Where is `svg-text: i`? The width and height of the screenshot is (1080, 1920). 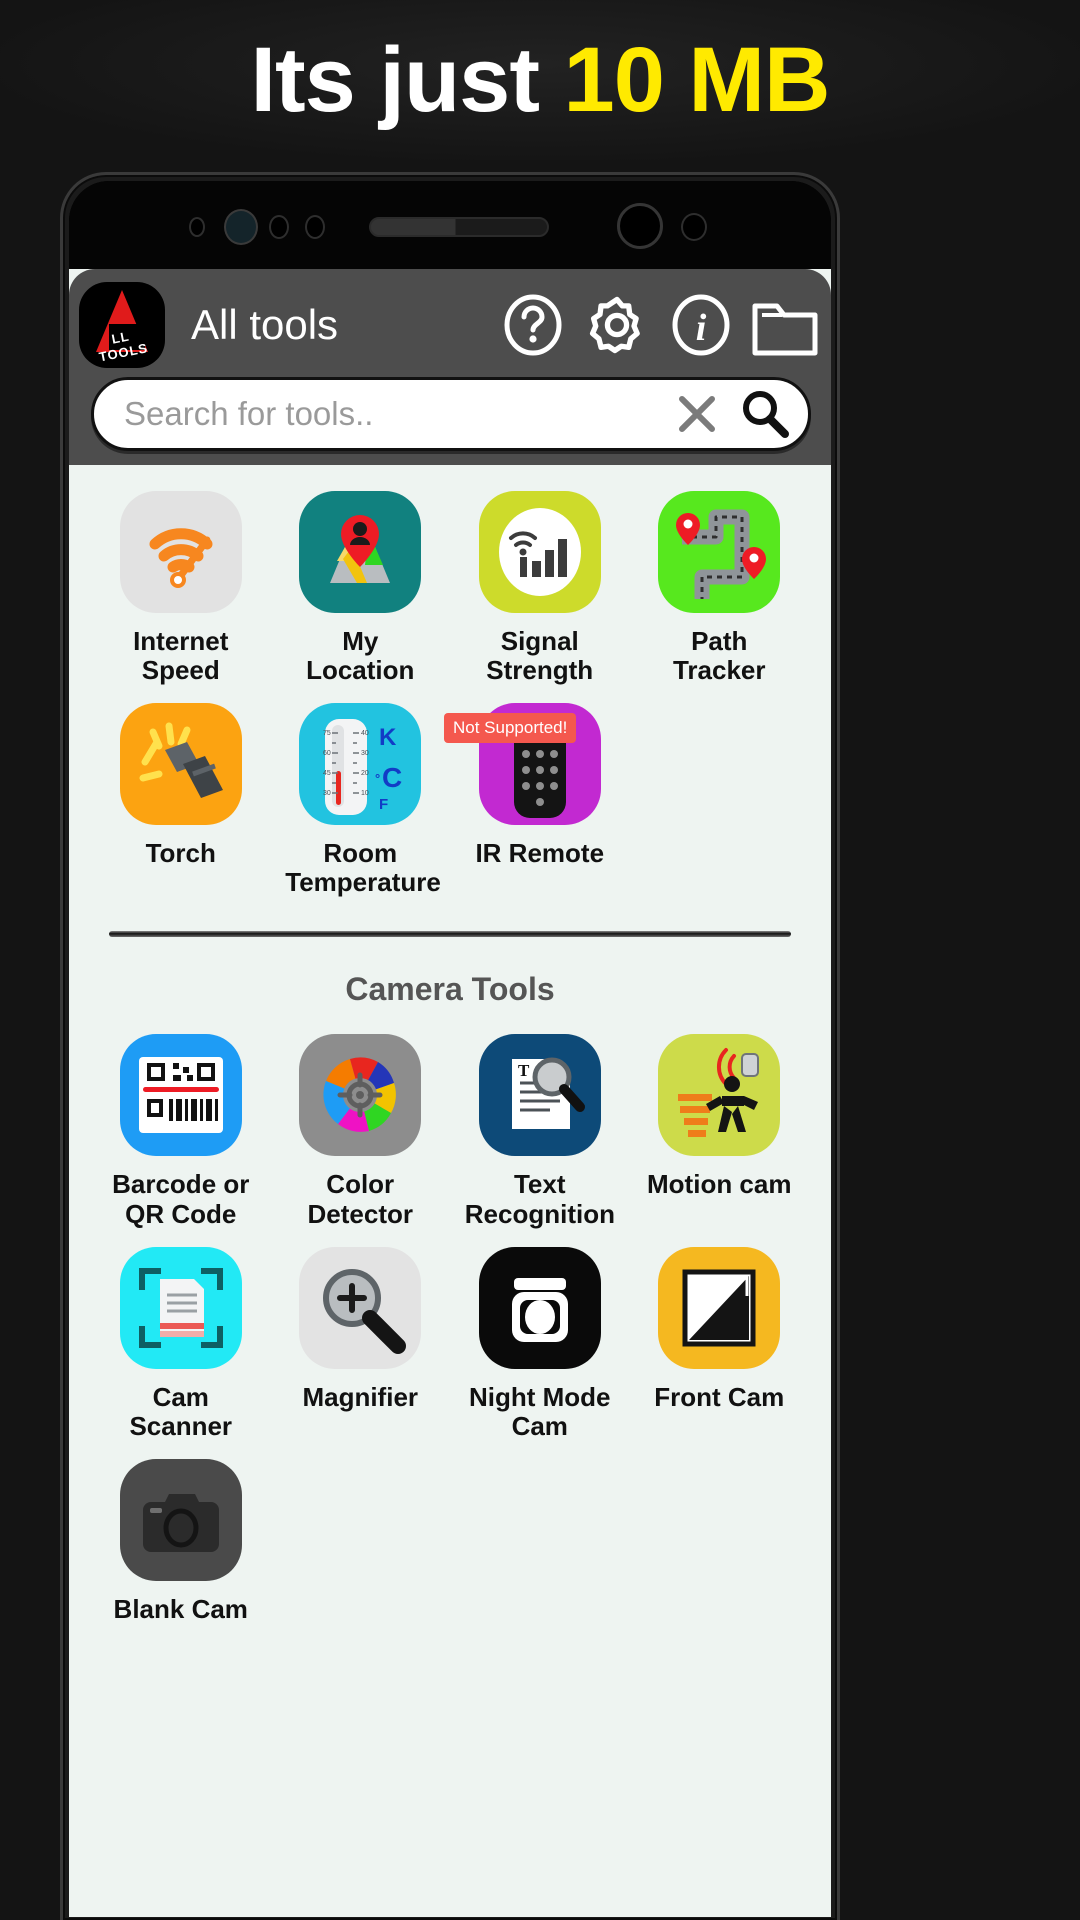
svg-text: i is located at coordinates (701, 328).